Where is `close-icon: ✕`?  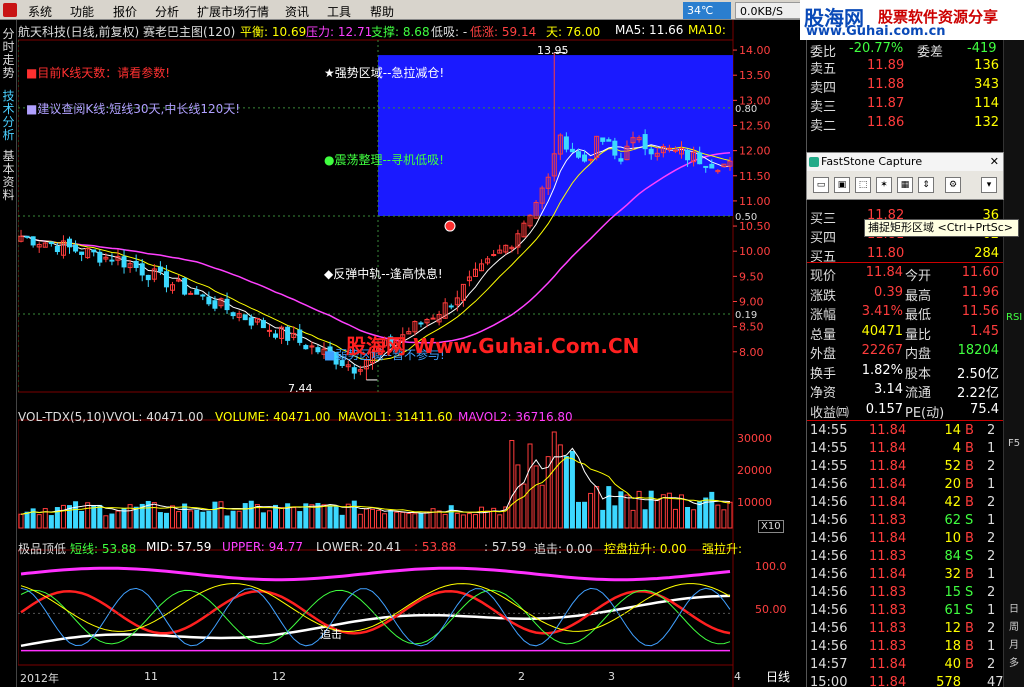 close-icon: ✕ is located at coordinates (994, 161).